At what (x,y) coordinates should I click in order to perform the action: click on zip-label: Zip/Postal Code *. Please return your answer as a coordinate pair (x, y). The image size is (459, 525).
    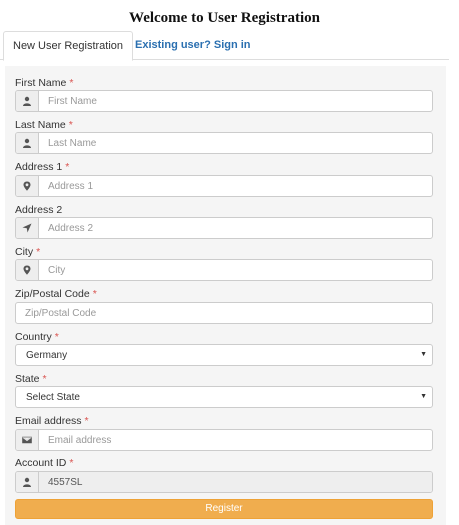
    Looking at the image, I should click on (56, 294).